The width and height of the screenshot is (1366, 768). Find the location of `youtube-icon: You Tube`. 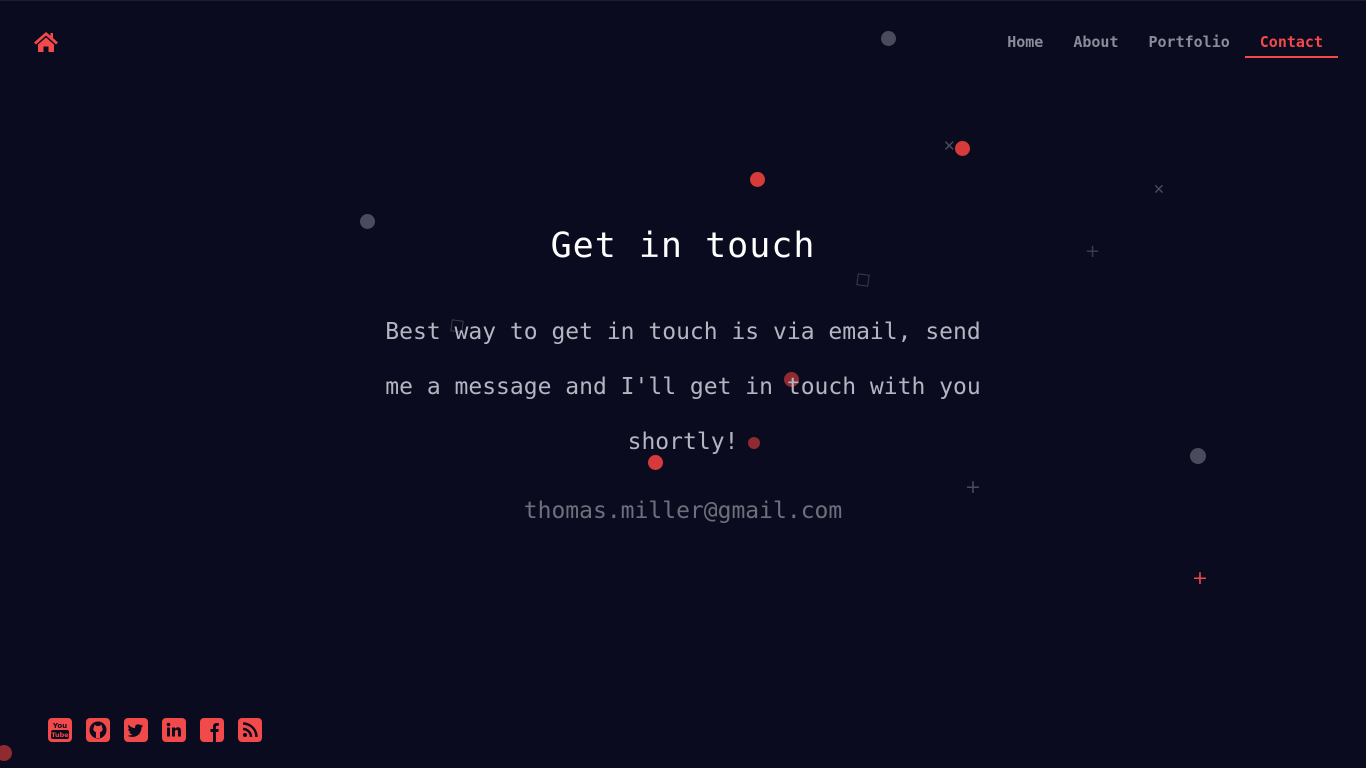

youtube-icon: You Tube is located at coordinates (60, 730).